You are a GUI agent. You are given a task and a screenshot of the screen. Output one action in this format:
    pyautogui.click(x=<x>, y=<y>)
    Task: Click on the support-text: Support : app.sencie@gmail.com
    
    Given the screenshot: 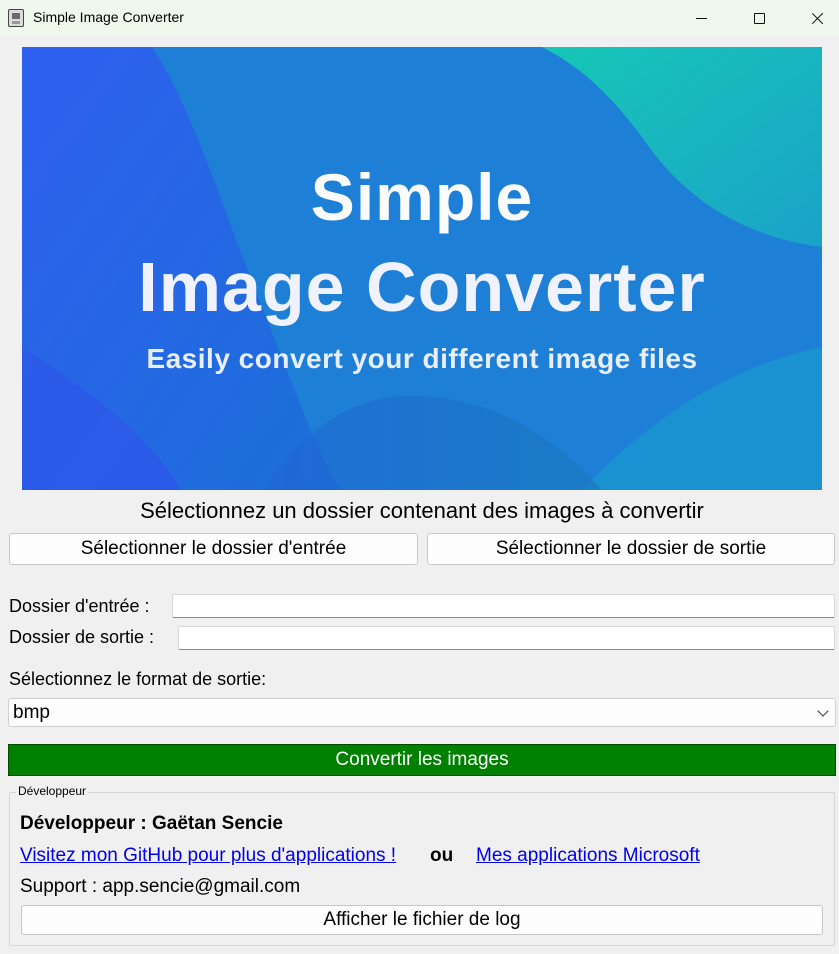 What is the action you would take?
    pyautogui.click(x=160, y=886)
    